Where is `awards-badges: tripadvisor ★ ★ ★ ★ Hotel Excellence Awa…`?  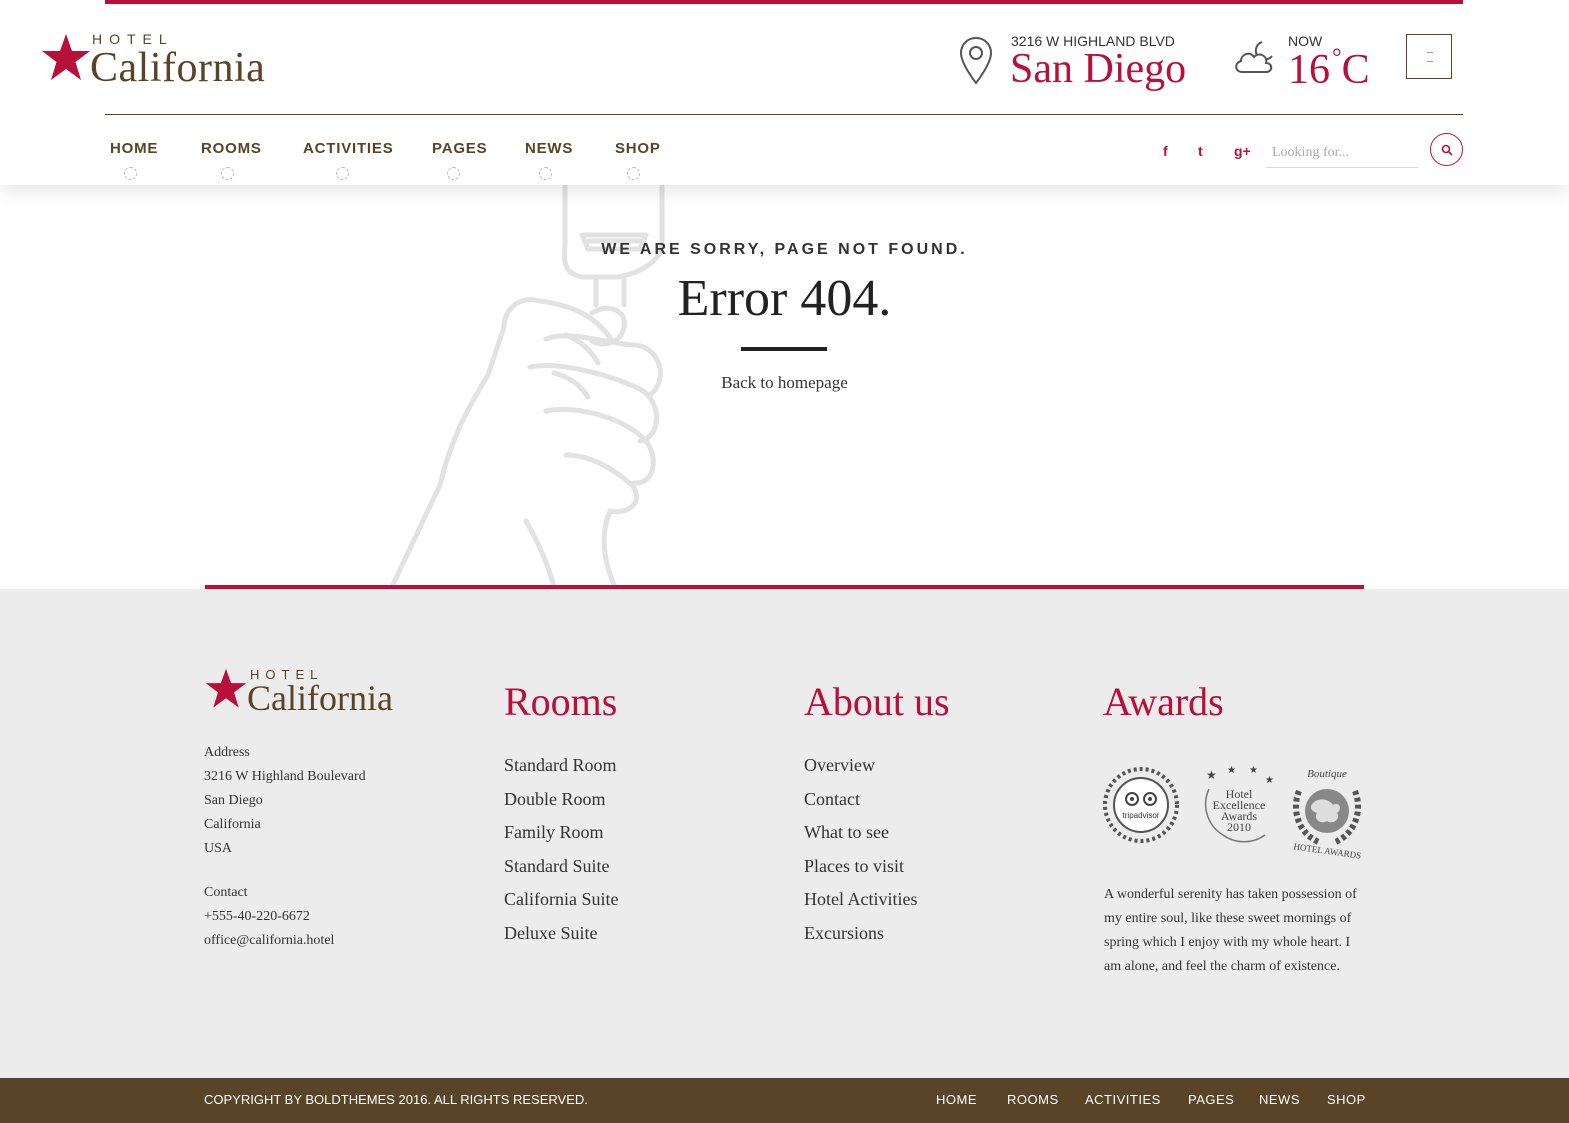 awards-badges: tripadvisor ★ ★ ★ ★ Hotel Excellence Awa… is located at coordinates (1232, 813).